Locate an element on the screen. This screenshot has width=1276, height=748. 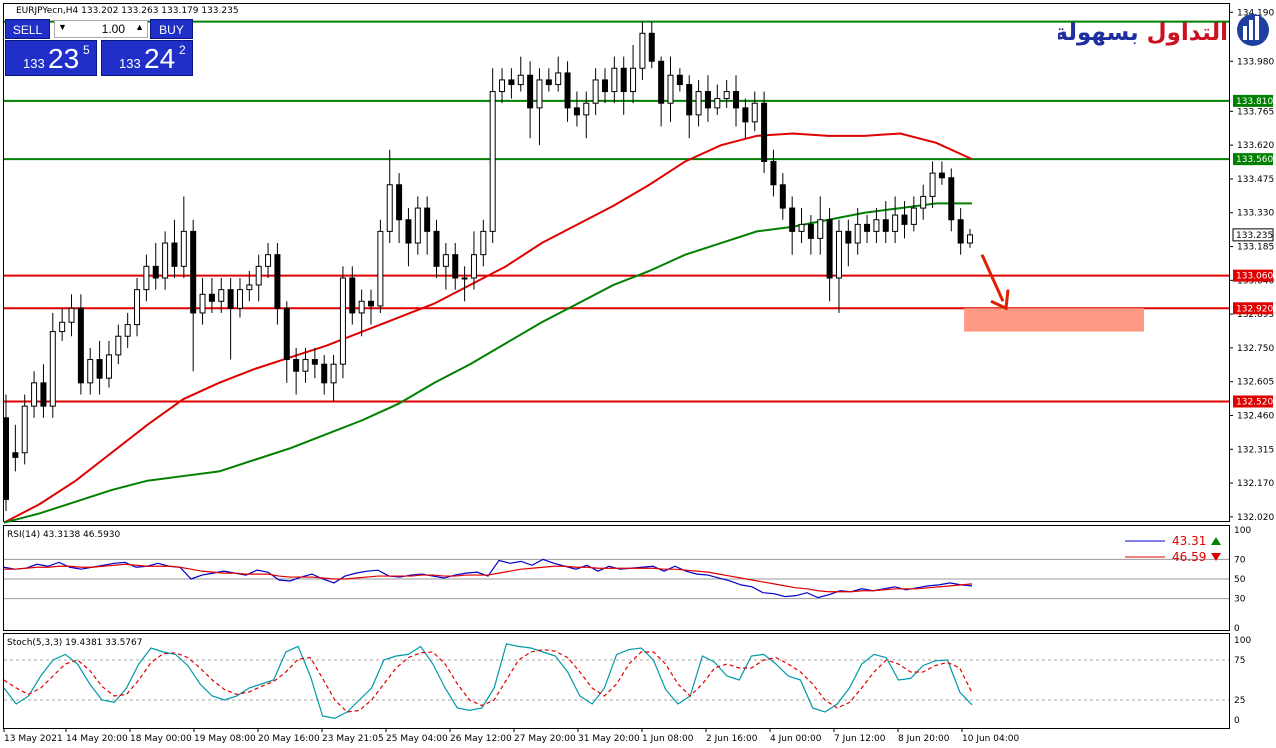
x-tick-label: 13 May 2021 is located at coordinates (33, 739).